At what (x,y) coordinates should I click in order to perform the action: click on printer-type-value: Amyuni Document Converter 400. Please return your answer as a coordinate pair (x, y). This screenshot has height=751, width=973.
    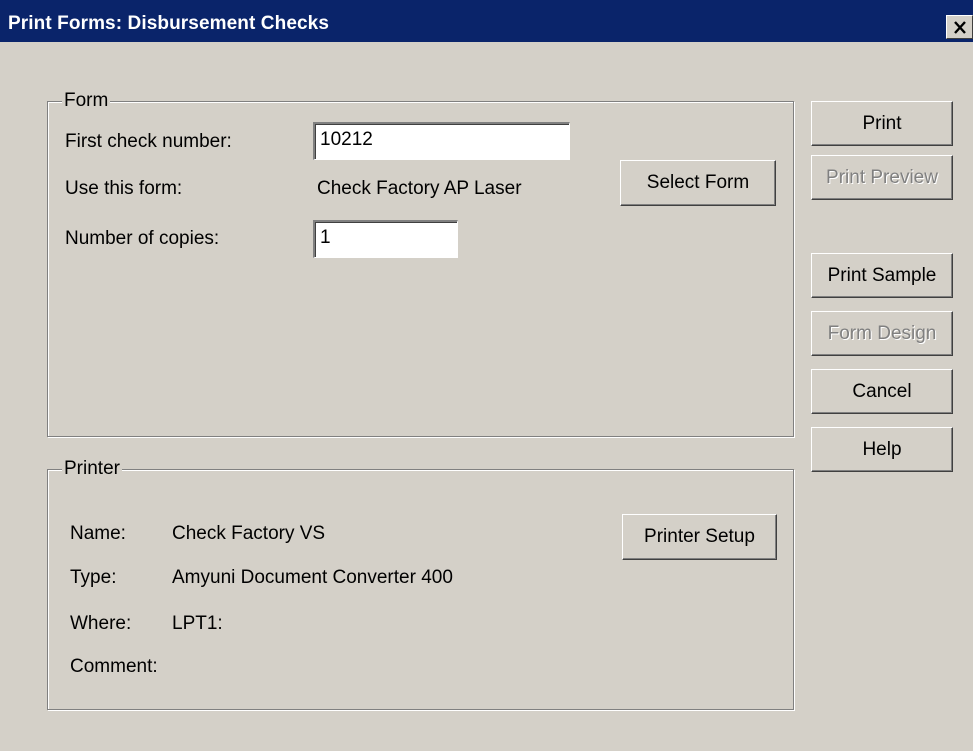
    Looking at the image, I should click on (312, 577).